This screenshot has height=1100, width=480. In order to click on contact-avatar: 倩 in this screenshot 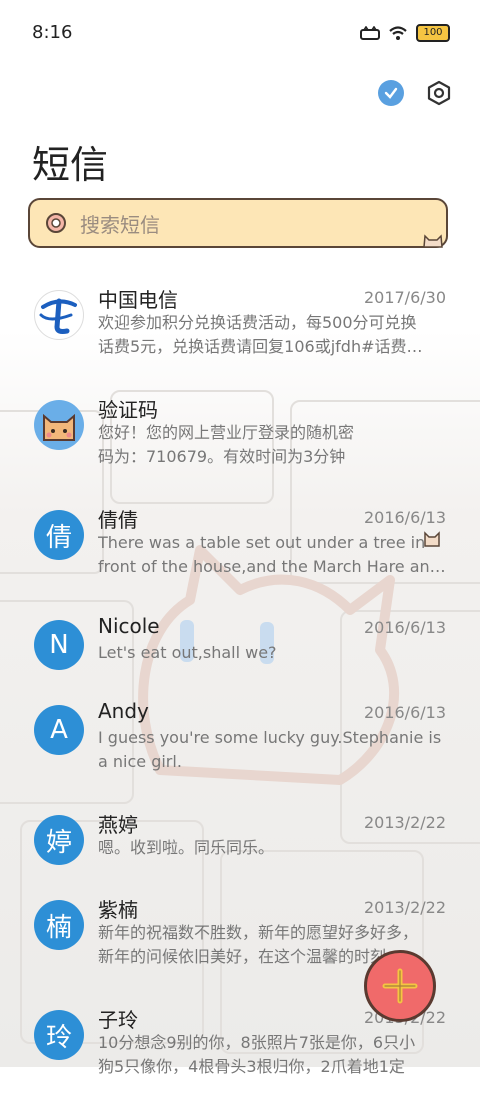, I will do `click(59, 535)`.